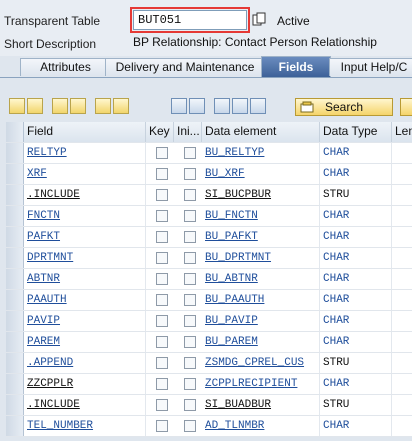 This screenshot has height=441, width=412. Describe the element at coordinates (258, 106) in the screenshot. I see `next-page-icon` at that location.